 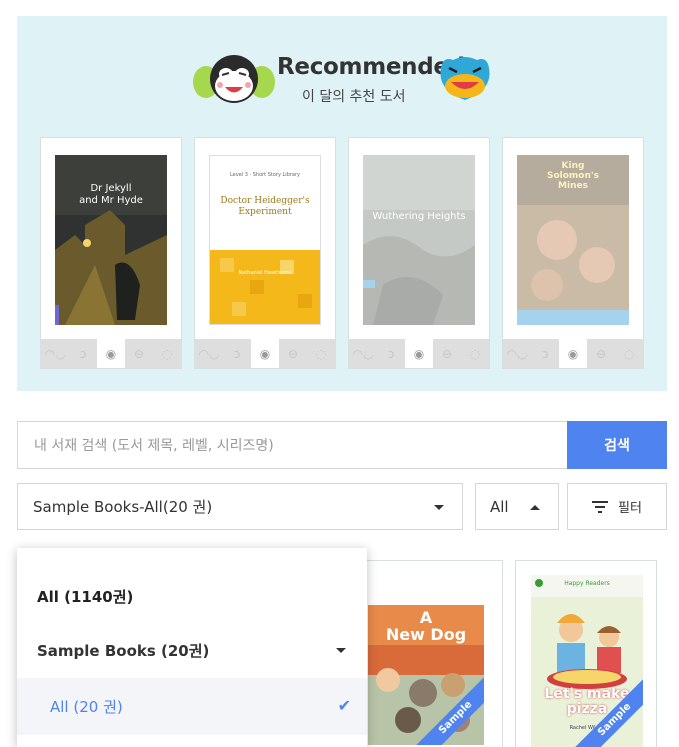 What do you see at coordinates (111, 200) in the screenshot?
I see `book-title-line: and Mr Hyde` at bounding box center [111, 200].